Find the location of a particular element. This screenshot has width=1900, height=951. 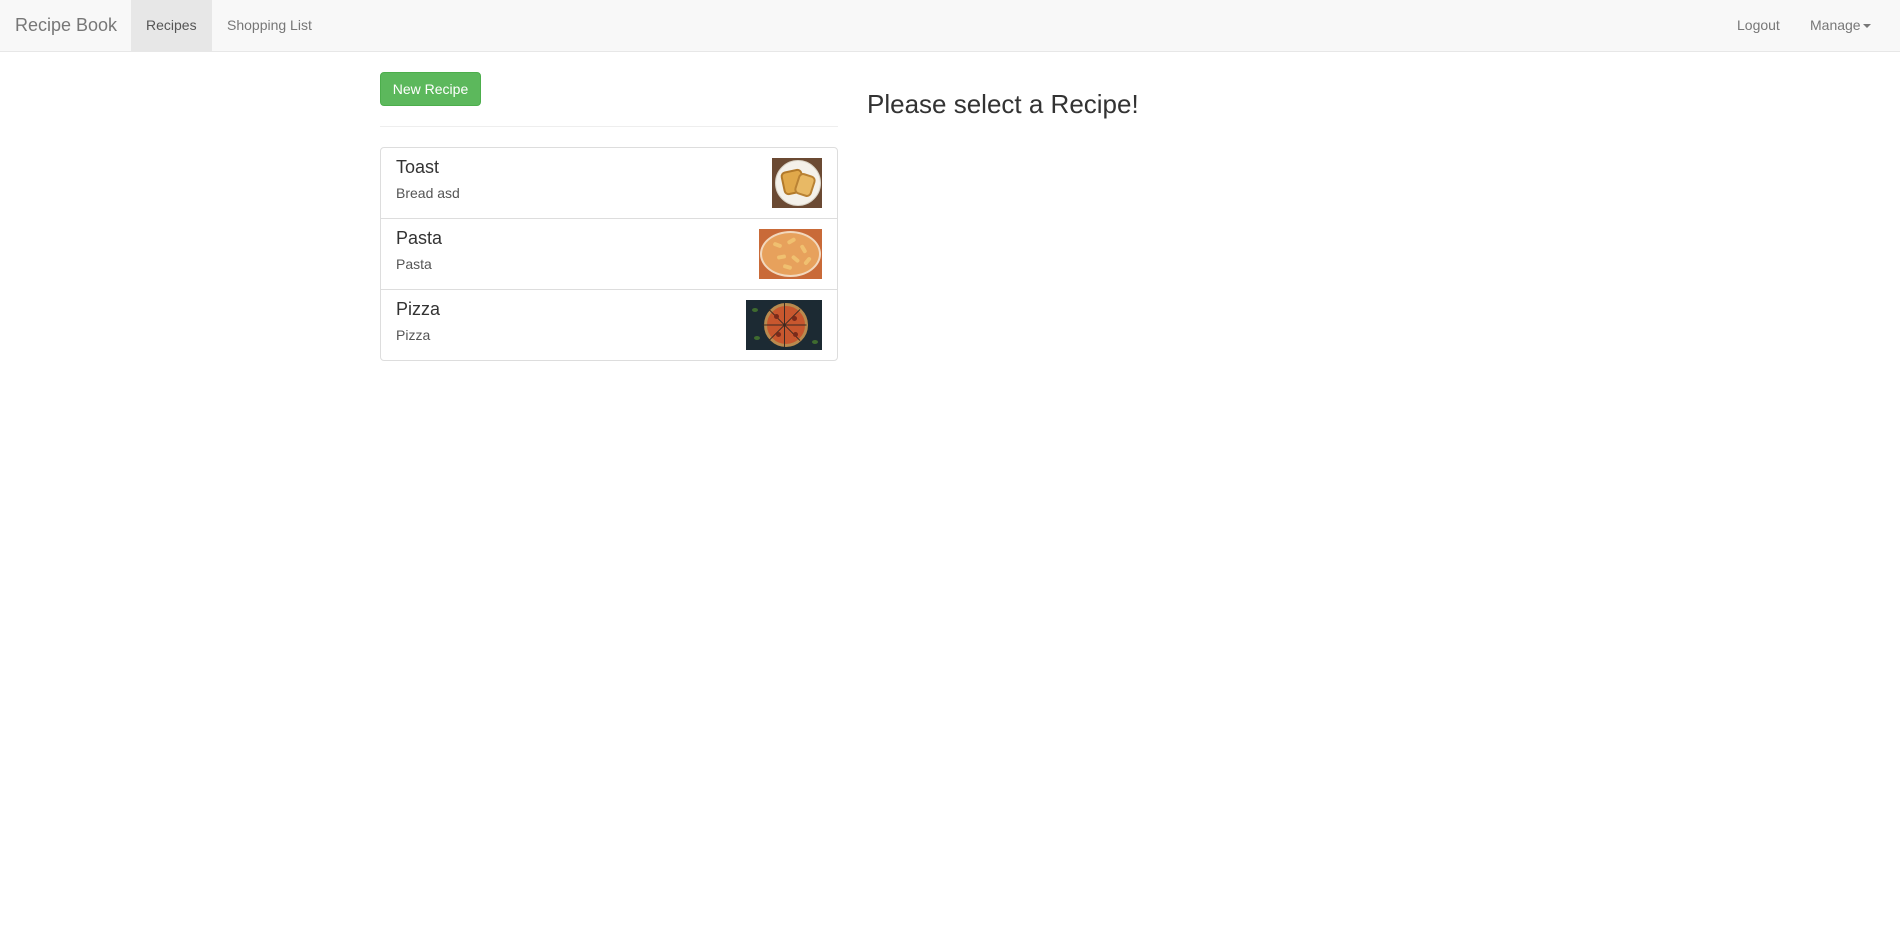

manage-dropdown: Manage is located at coordinates (1840, 25).